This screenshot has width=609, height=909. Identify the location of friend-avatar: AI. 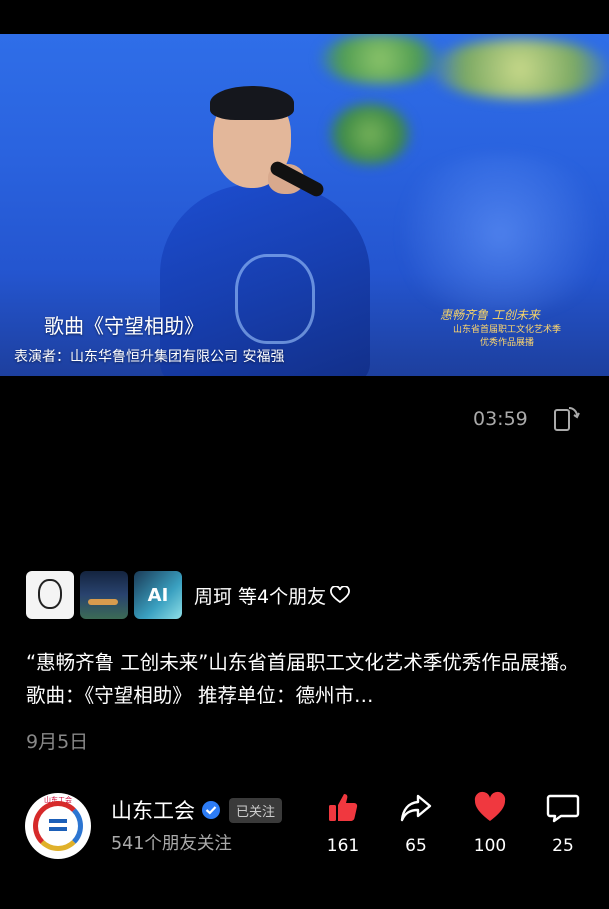
(158, 595).